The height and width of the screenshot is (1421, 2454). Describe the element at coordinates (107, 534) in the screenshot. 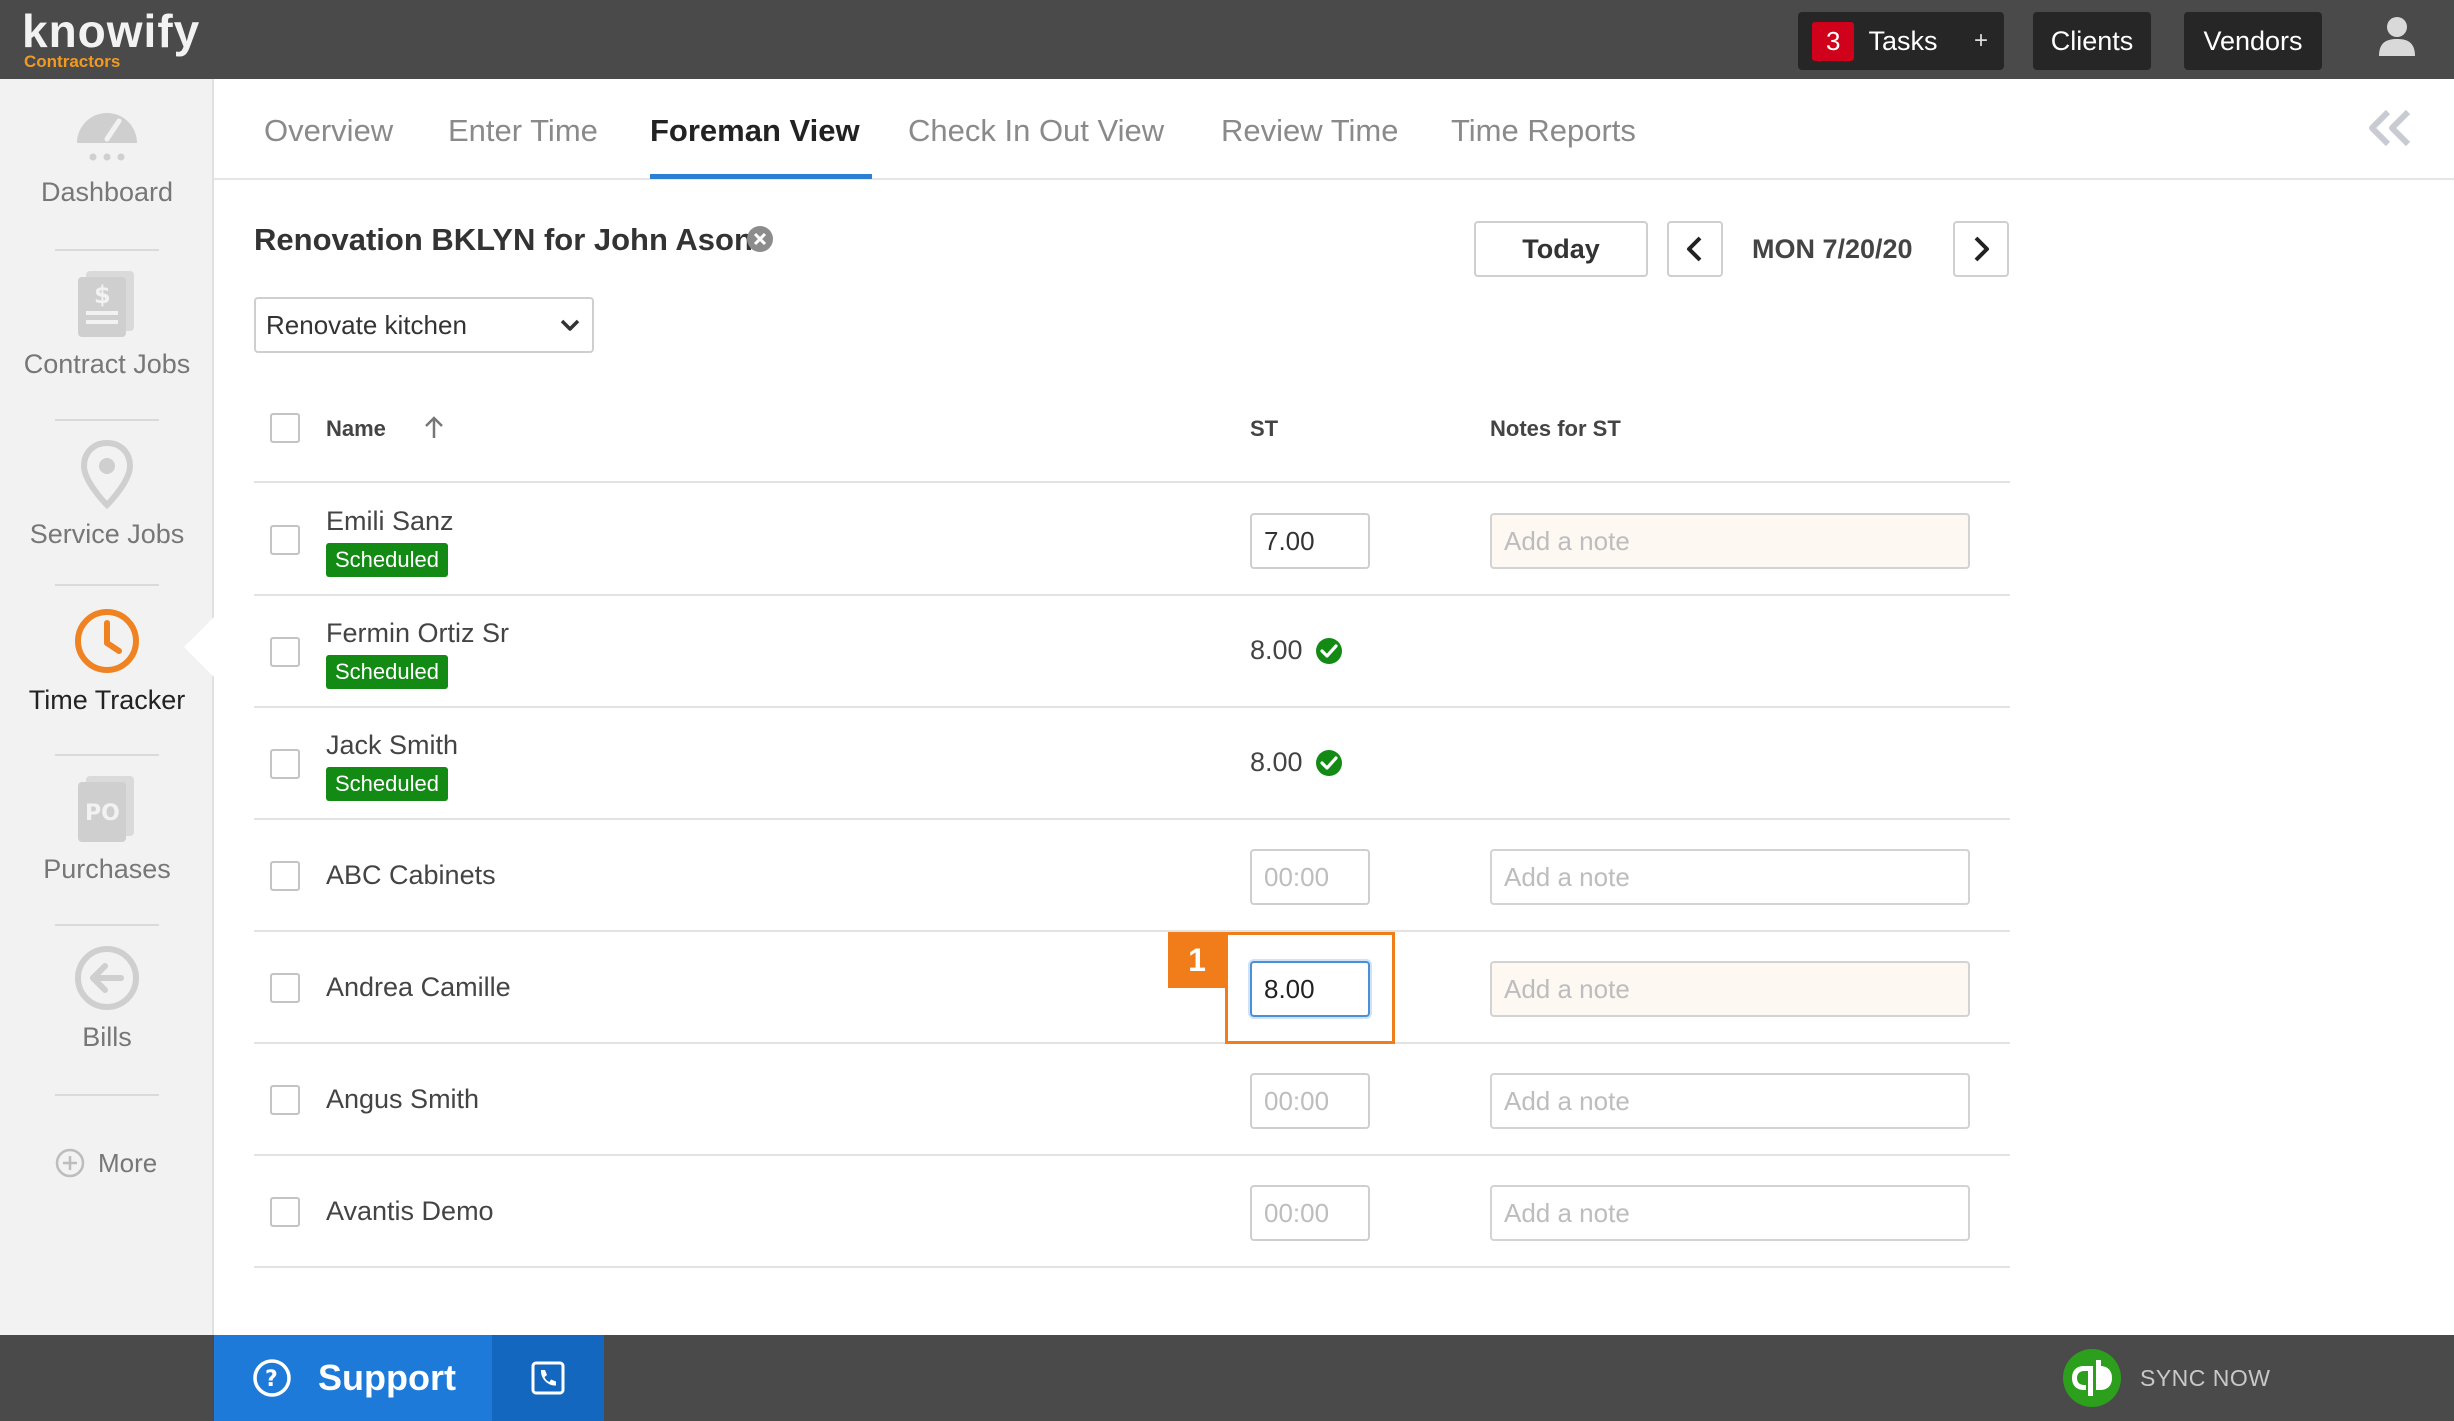

I see `sidebar-item-label: Service Jobs` at that location.